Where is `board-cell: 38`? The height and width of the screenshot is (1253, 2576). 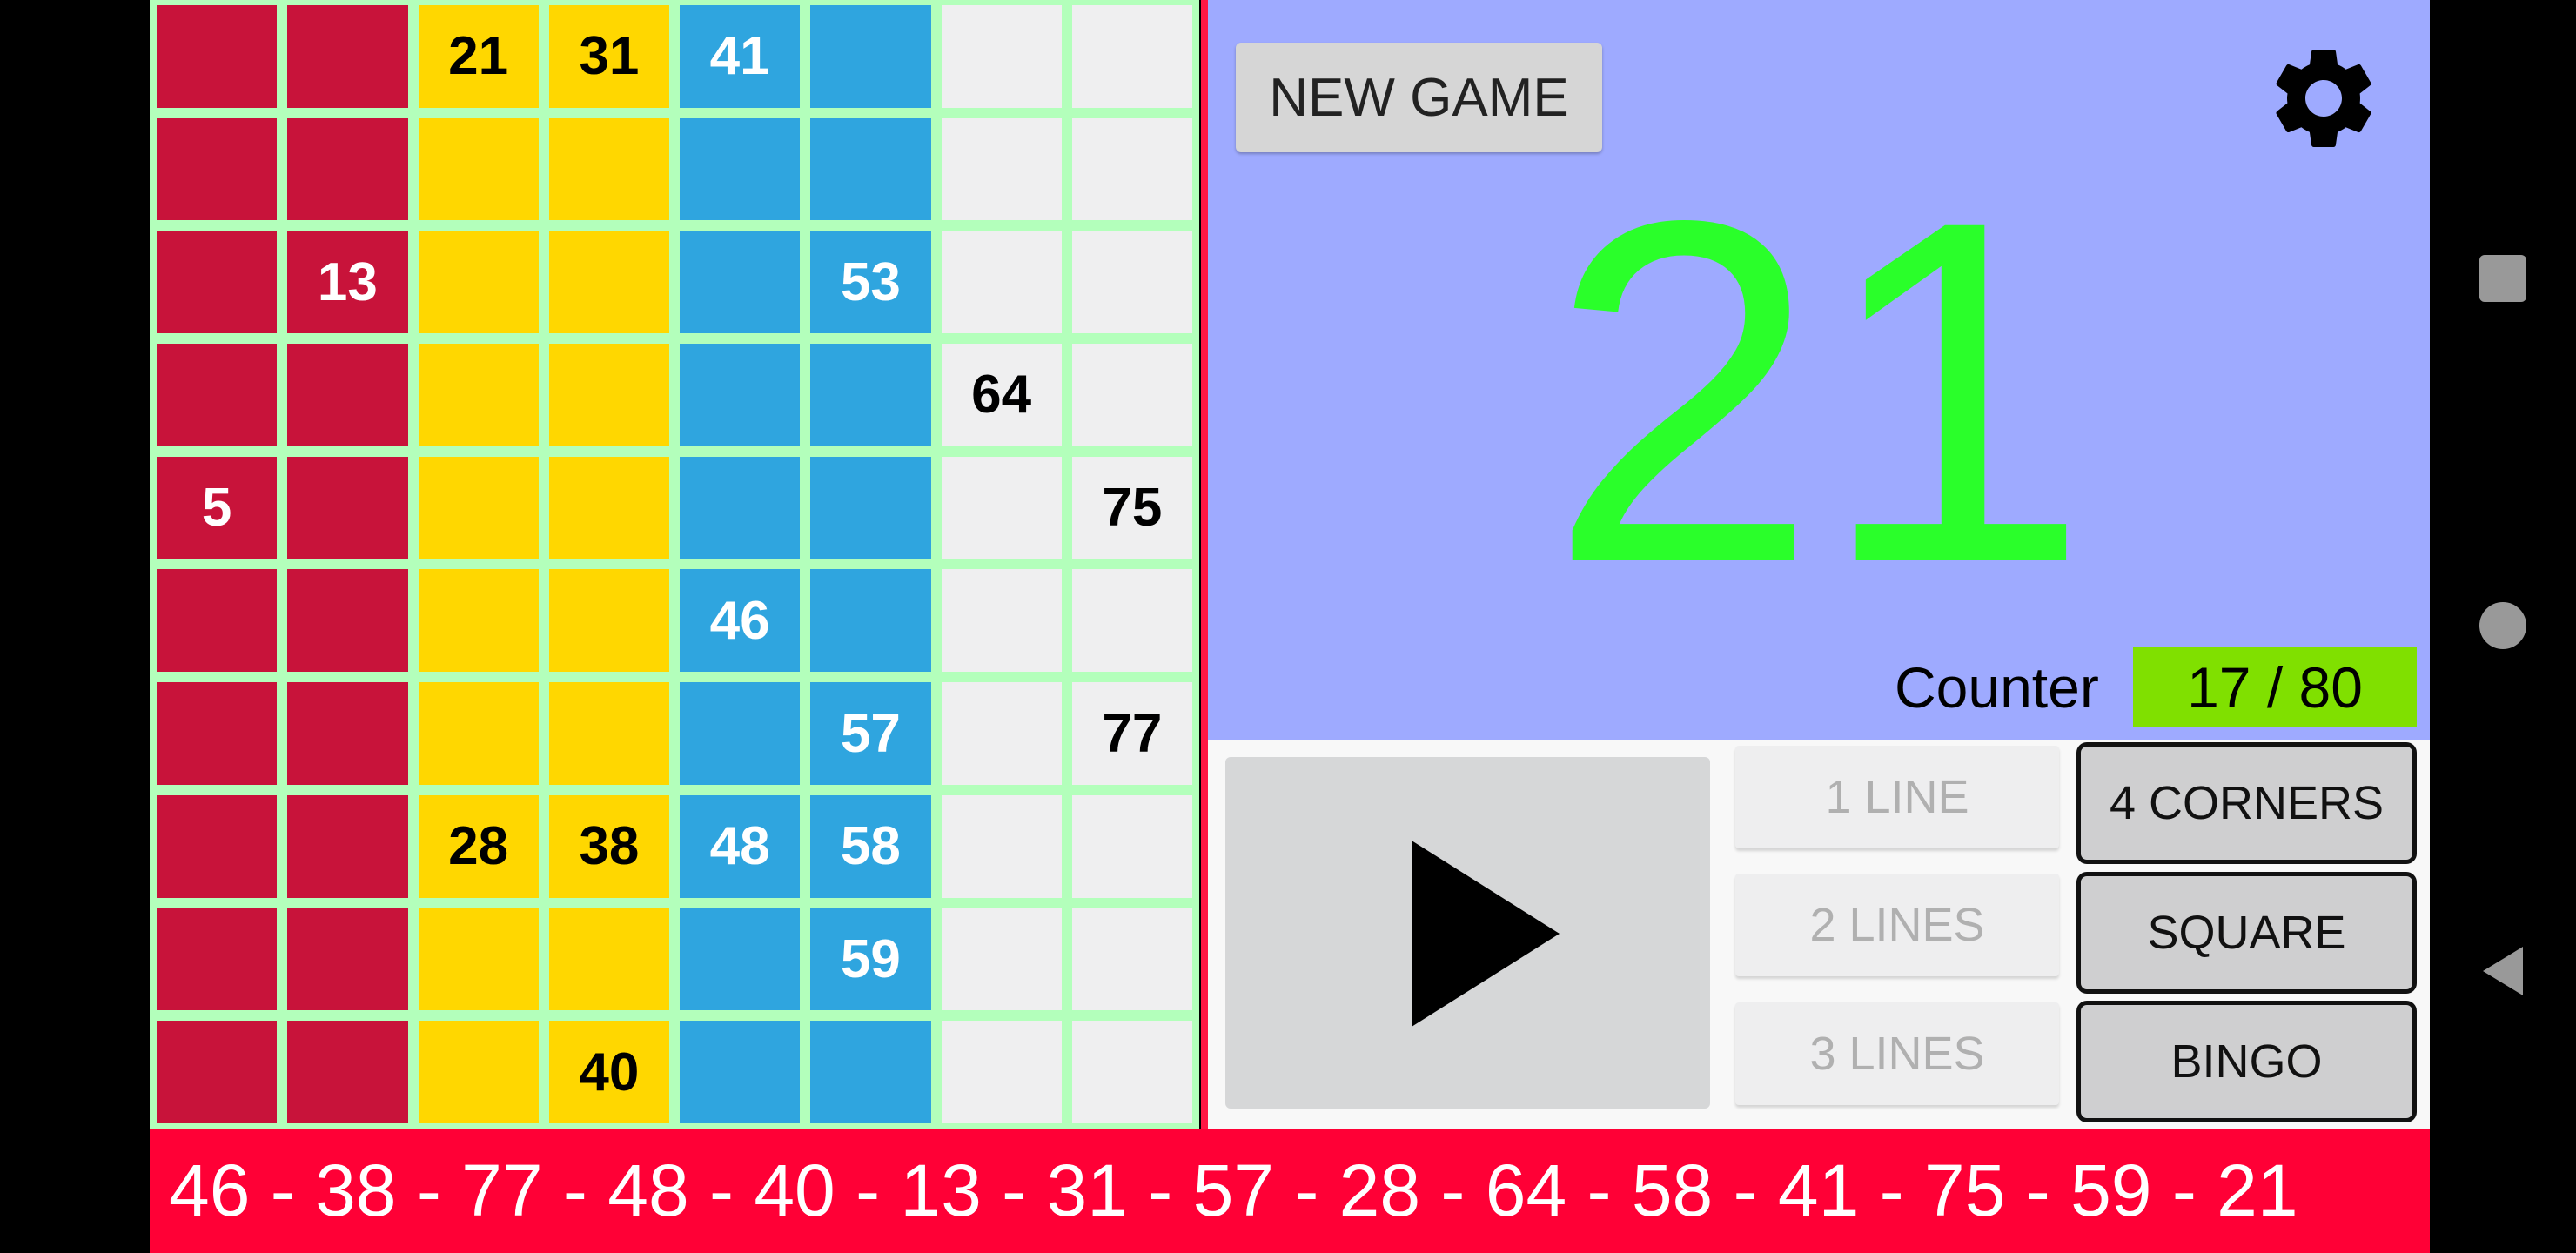
board-cell: 38 is located at coordinates (608, 846).